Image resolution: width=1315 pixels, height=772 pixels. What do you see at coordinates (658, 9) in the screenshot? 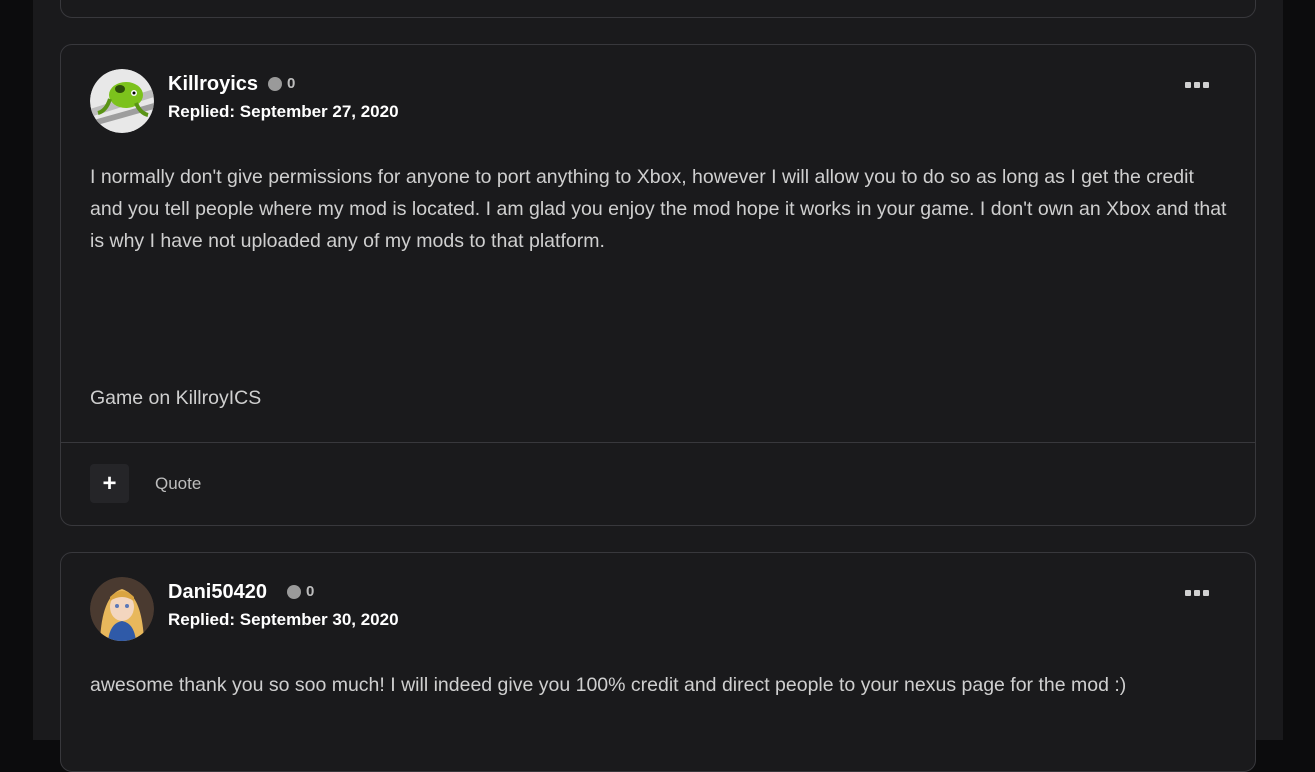
I see `previous-post-card` at bounding box center [658, 9].